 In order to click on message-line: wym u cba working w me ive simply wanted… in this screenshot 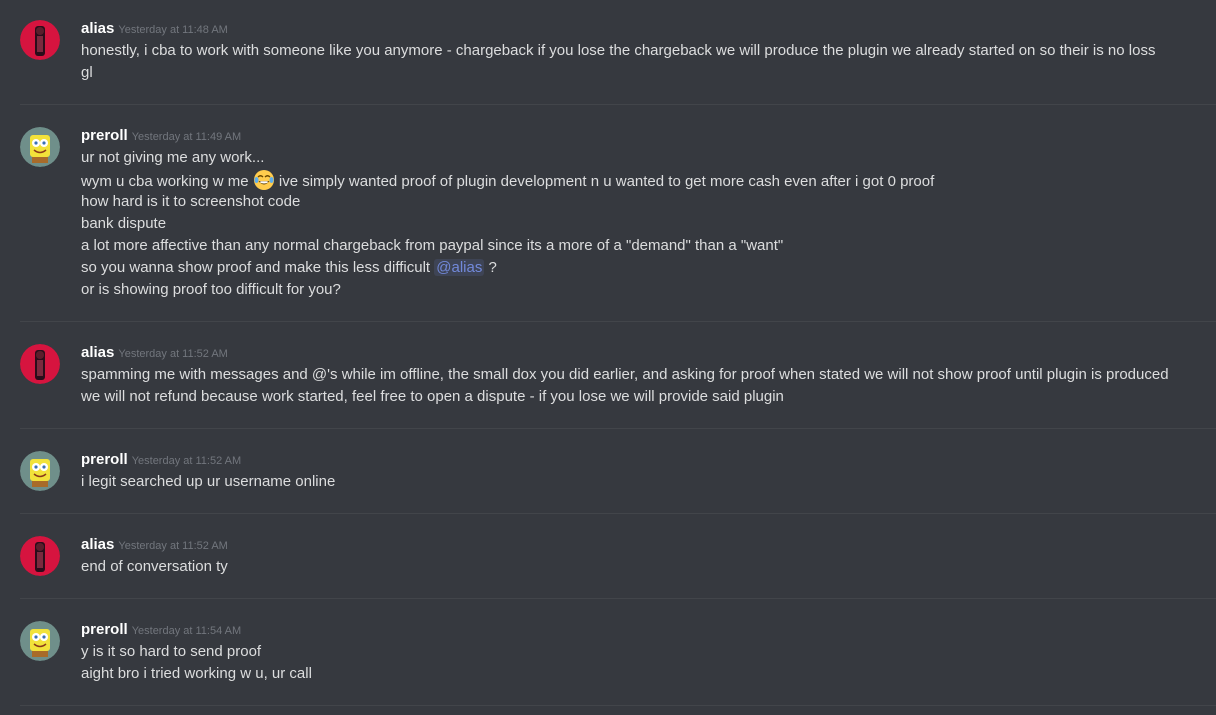, I will do `click(507, 181)`.